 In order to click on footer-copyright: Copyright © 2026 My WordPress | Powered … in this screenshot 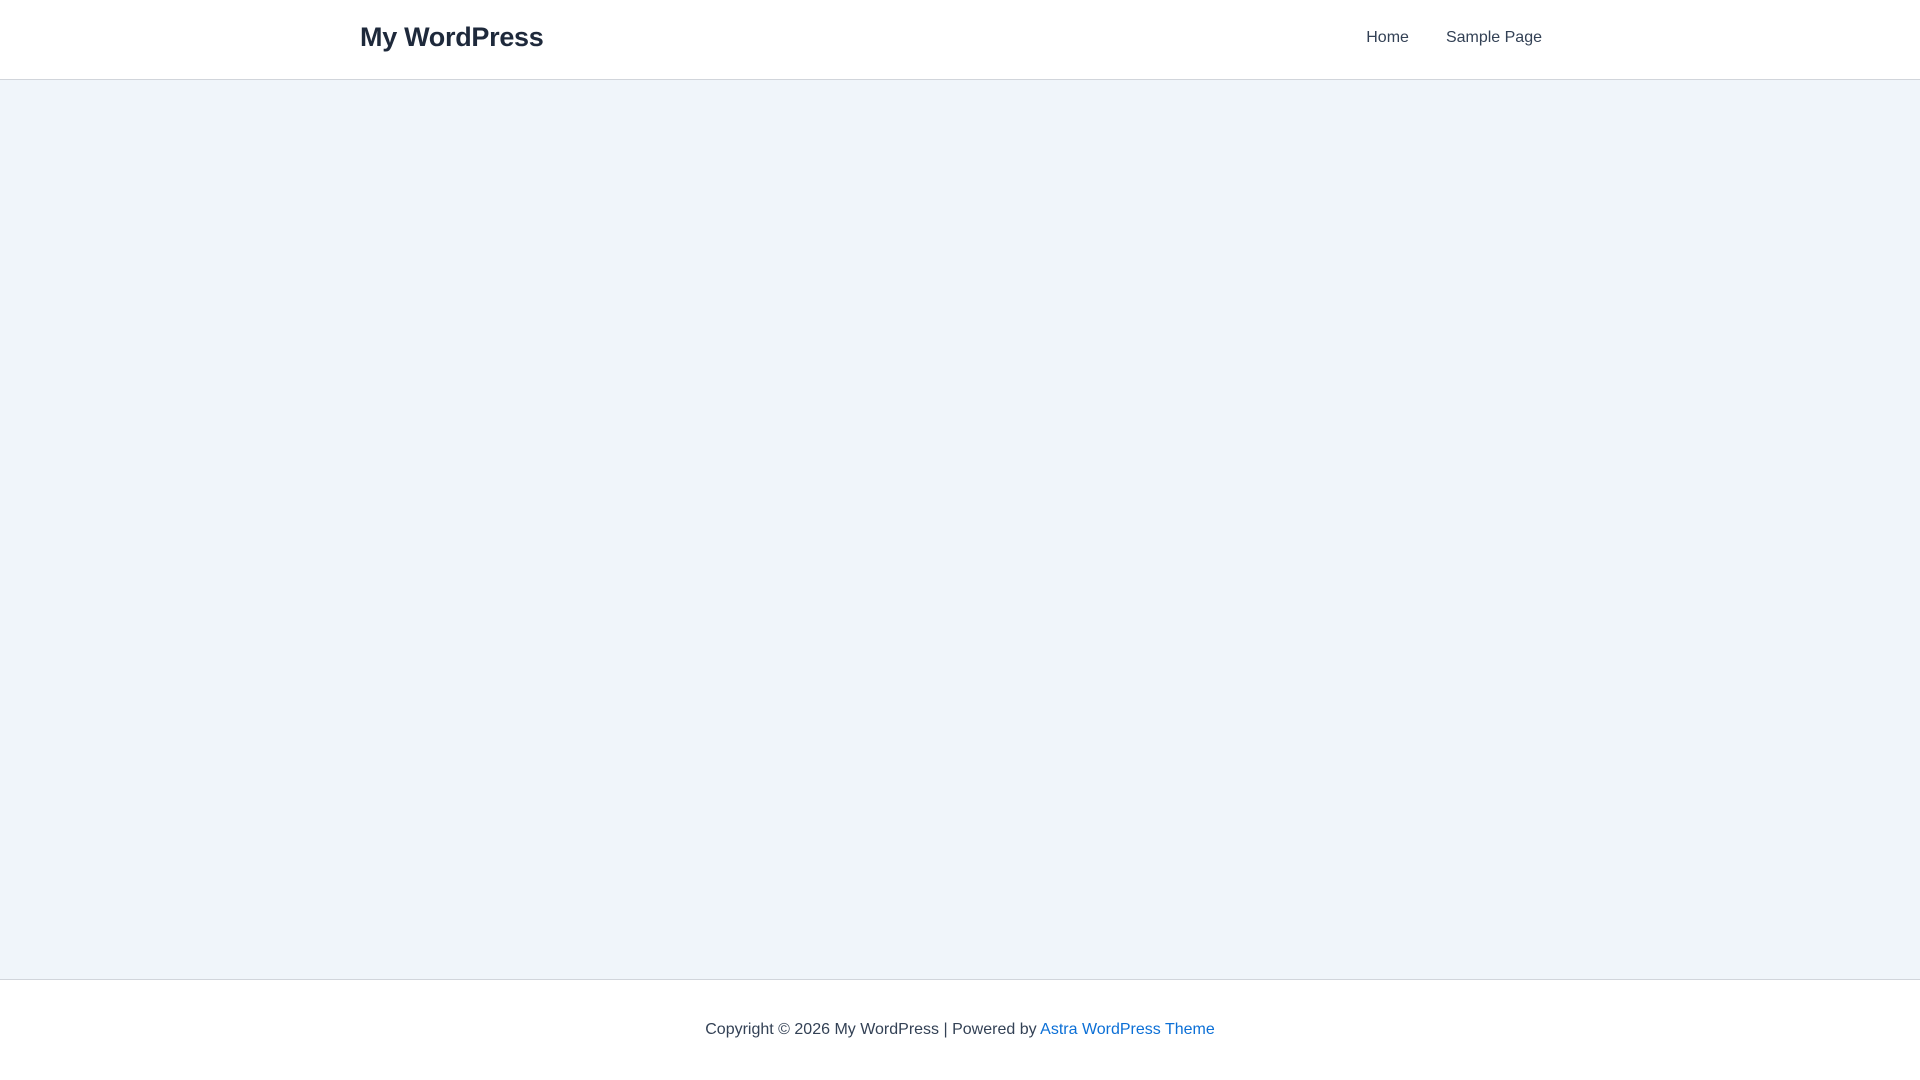, I will do `click(960, 1030)`.